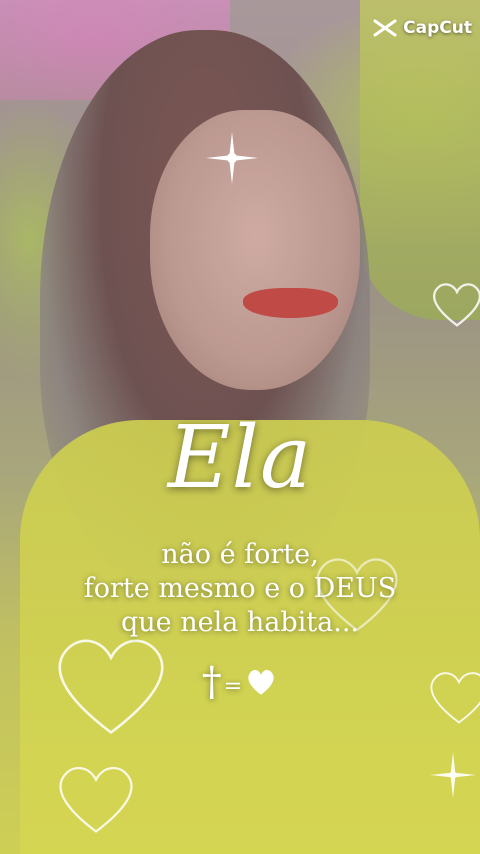 The image size is (480, 854). I want to click on cross-icon: †, so click(211, 682).